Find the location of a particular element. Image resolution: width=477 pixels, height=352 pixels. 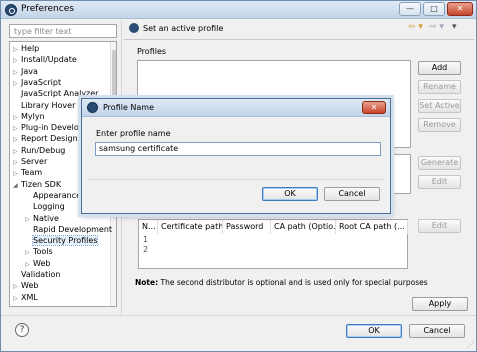

tree-item: ▷ Mylyn is located at coordinates (29, 116).